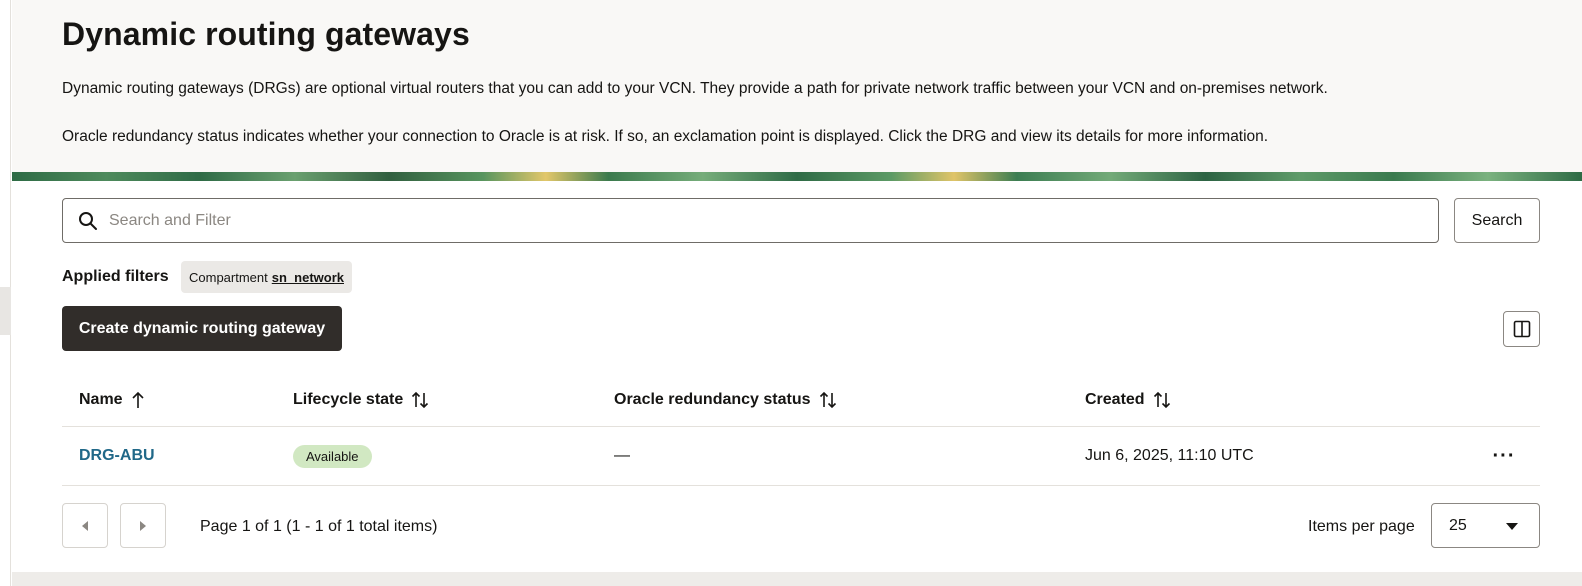  I want to click on previous-page-button, so click(85, 525).